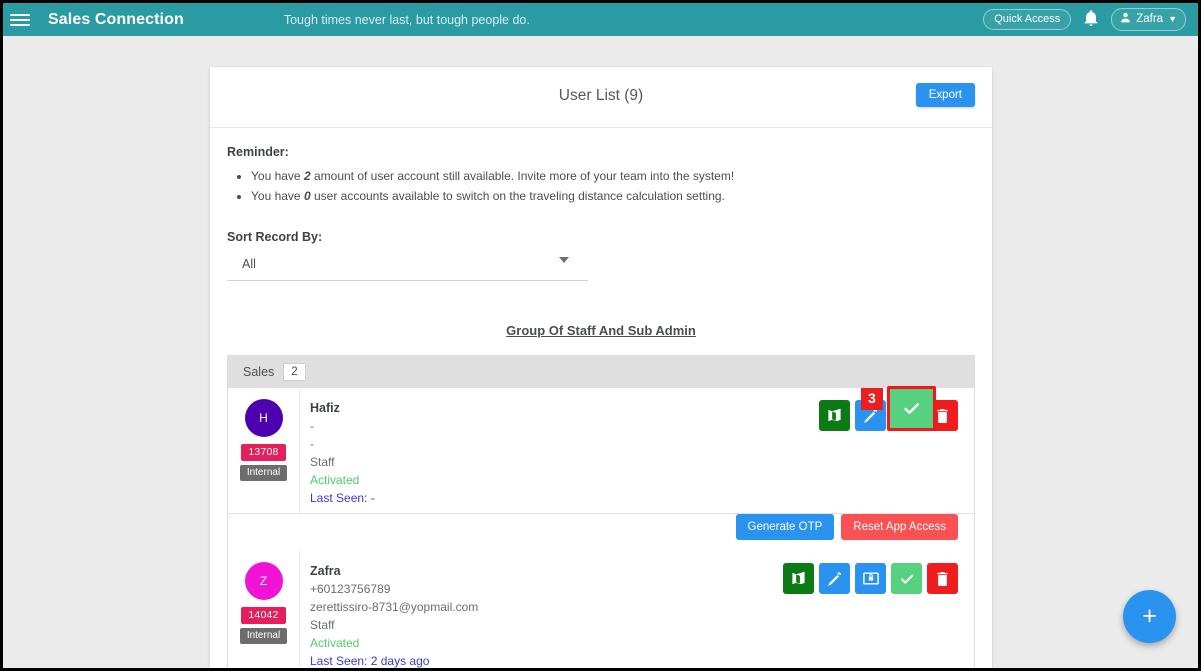 The image size is (1201, 671). I want to click on row-otp-bar: Generate OTP Reset App Access, so click(601, 532).